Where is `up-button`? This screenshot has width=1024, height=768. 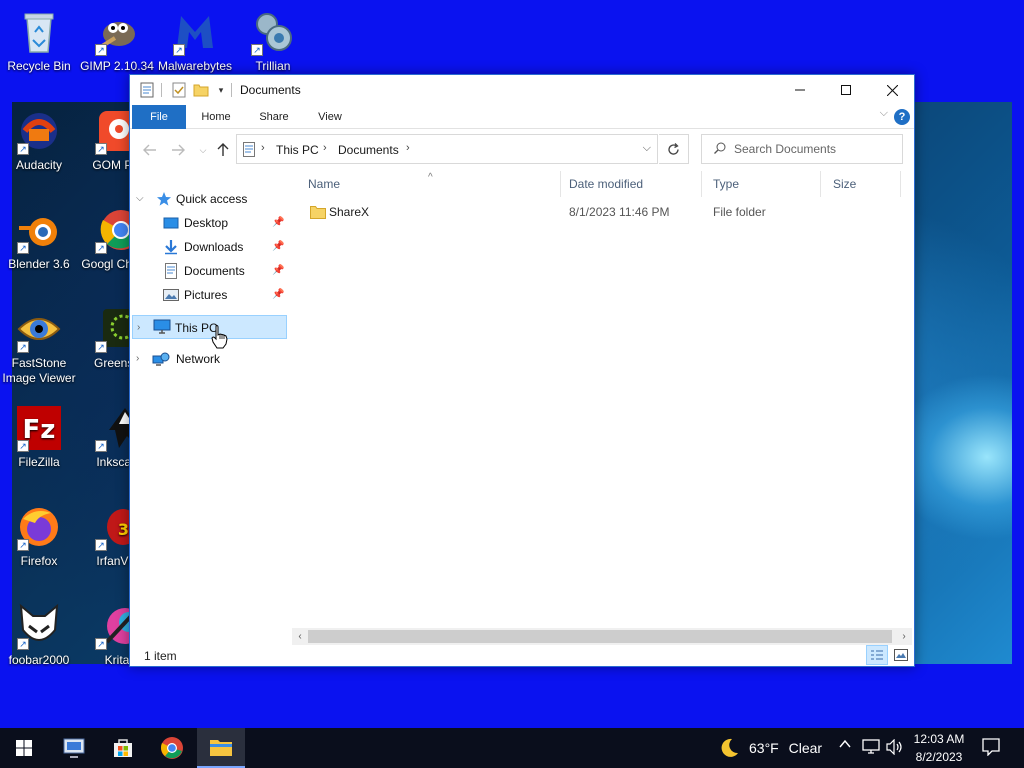 up-button is located at coordinates (223, 150).